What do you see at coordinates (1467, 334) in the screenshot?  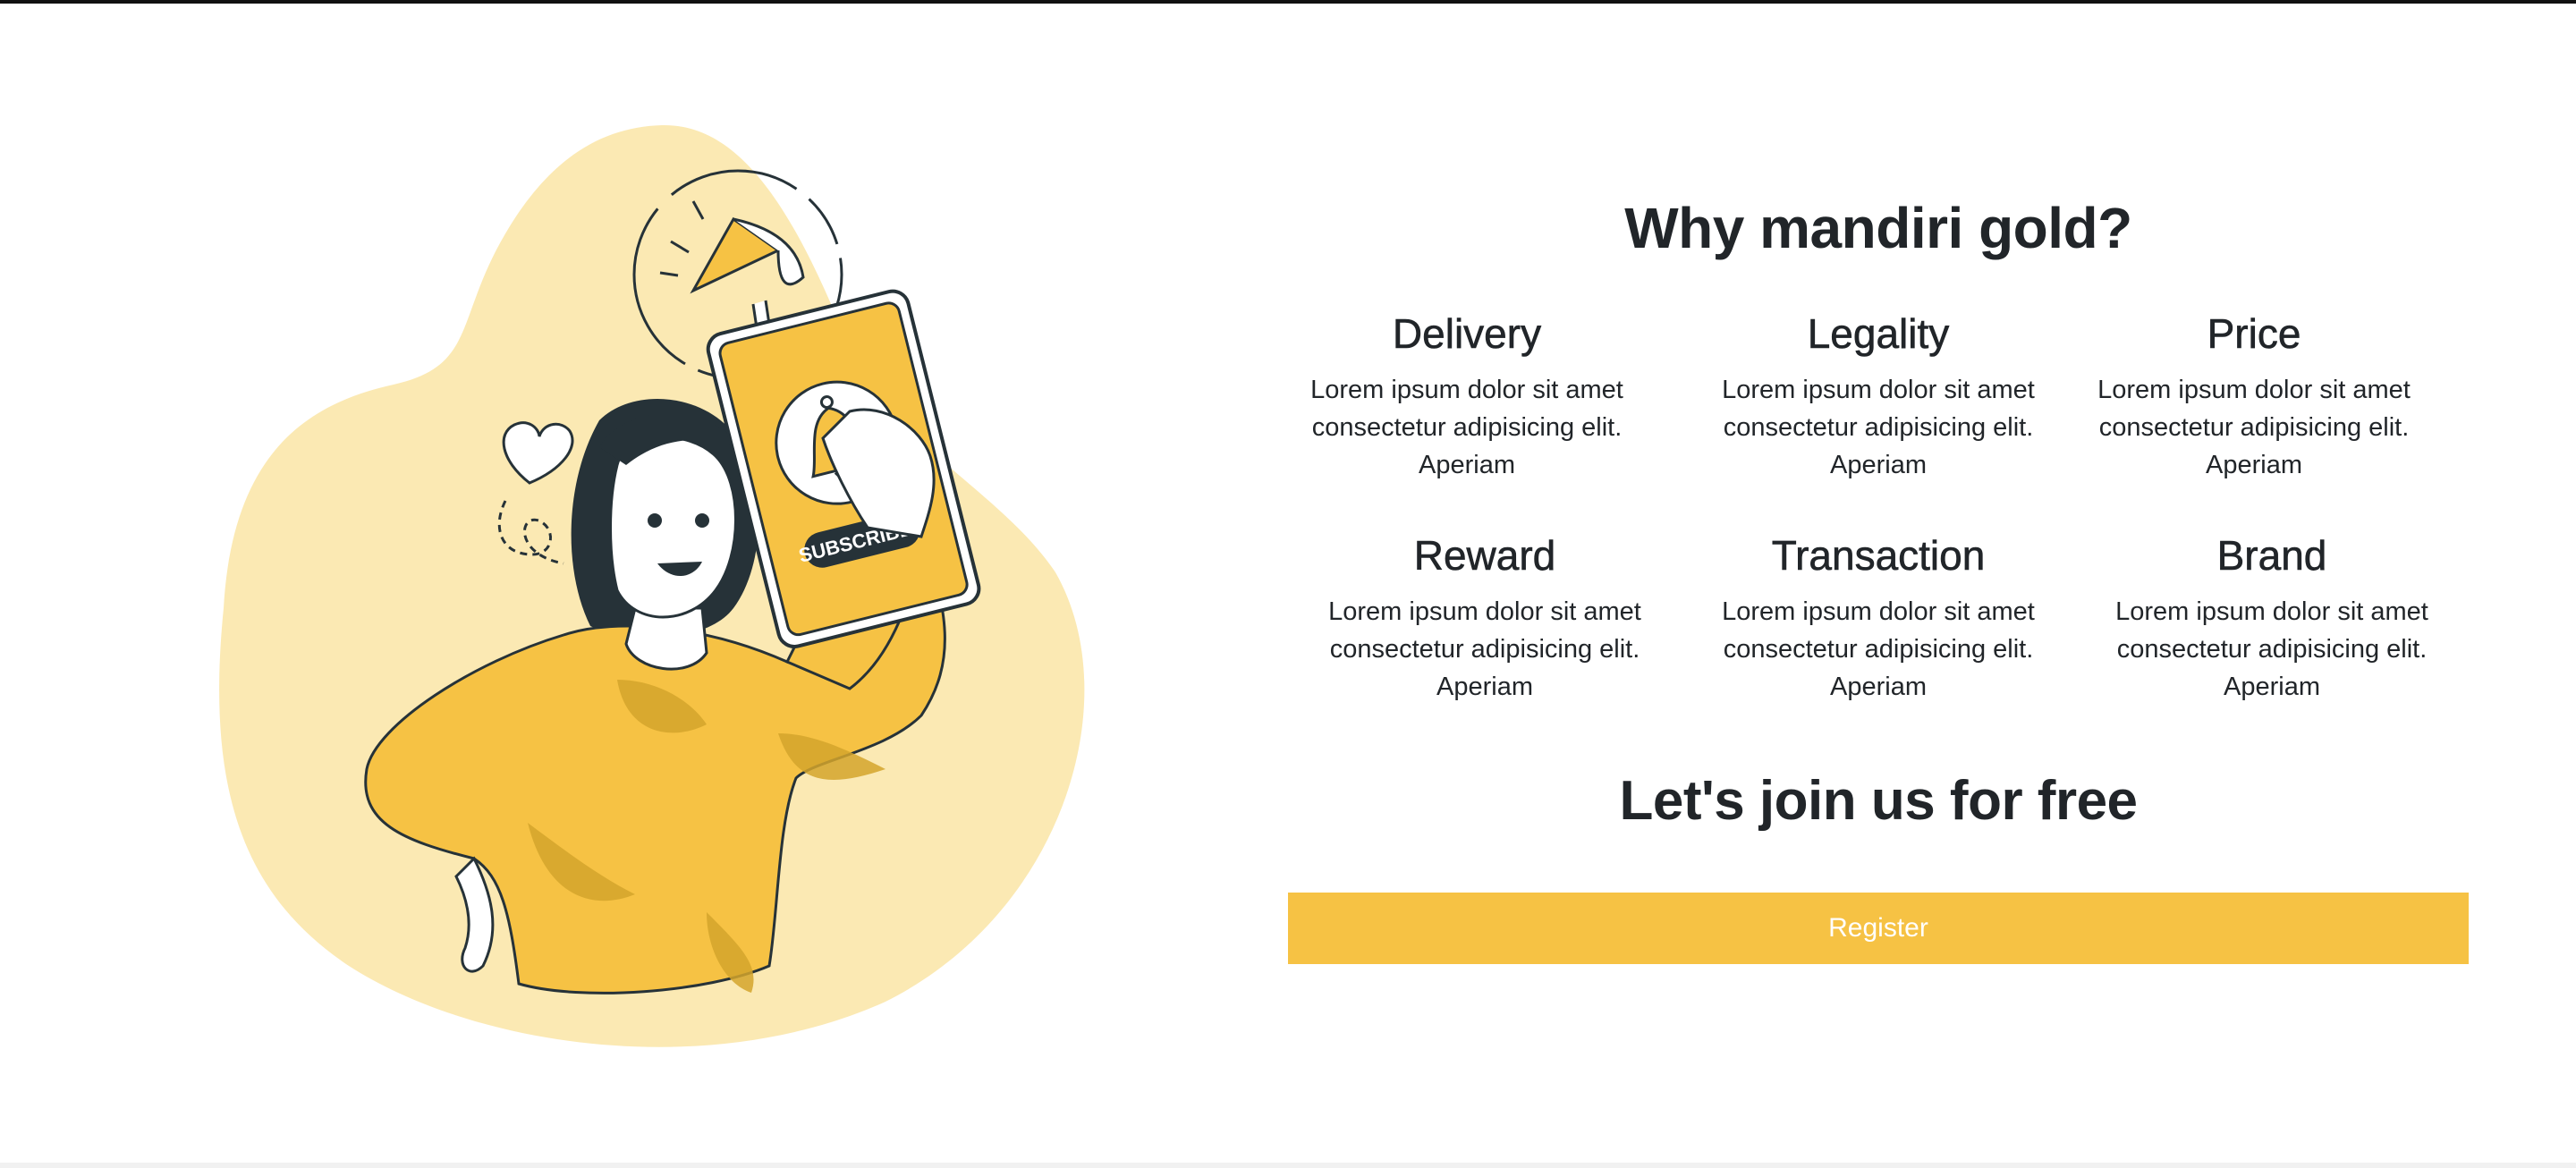 I see `feature-title: Delivery` at bounding box center [1467, 334].